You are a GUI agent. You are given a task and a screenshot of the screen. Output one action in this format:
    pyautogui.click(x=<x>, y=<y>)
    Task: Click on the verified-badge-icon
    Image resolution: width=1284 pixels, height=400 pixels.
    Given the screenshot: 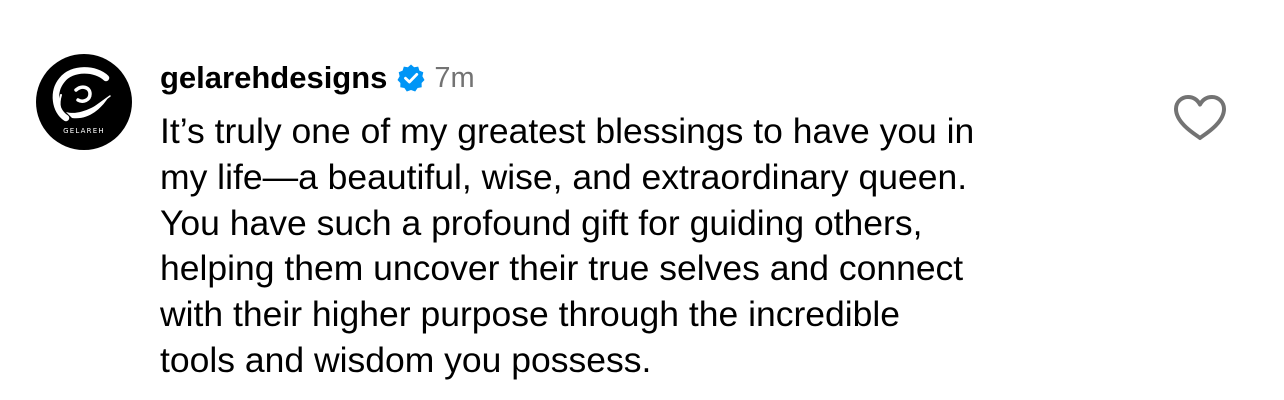 What is the action you would take?
    pyautogui.click(x=411, y=78)
    